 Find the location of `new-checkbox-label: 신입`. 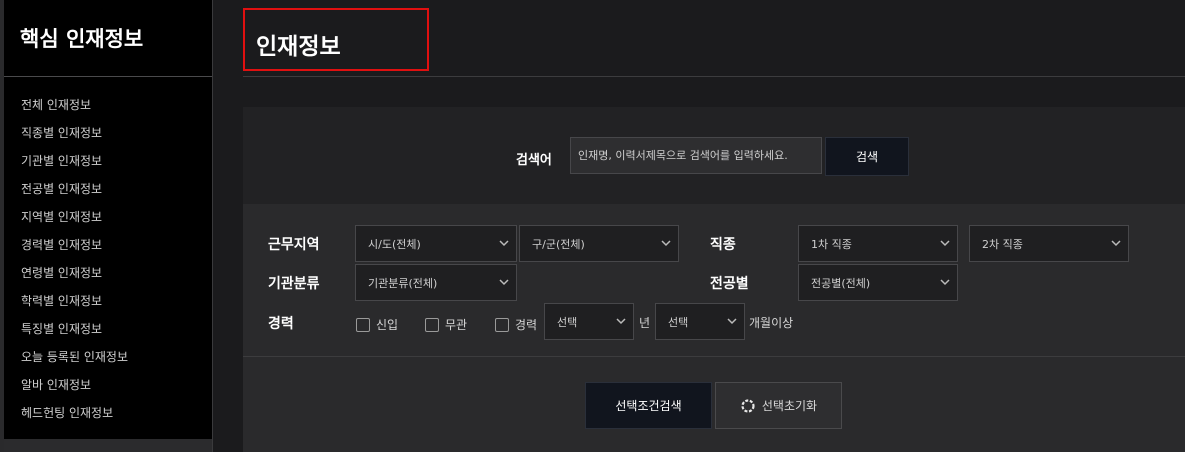

new-checkbox-label: 신입 is located at coordinates (387, 325).